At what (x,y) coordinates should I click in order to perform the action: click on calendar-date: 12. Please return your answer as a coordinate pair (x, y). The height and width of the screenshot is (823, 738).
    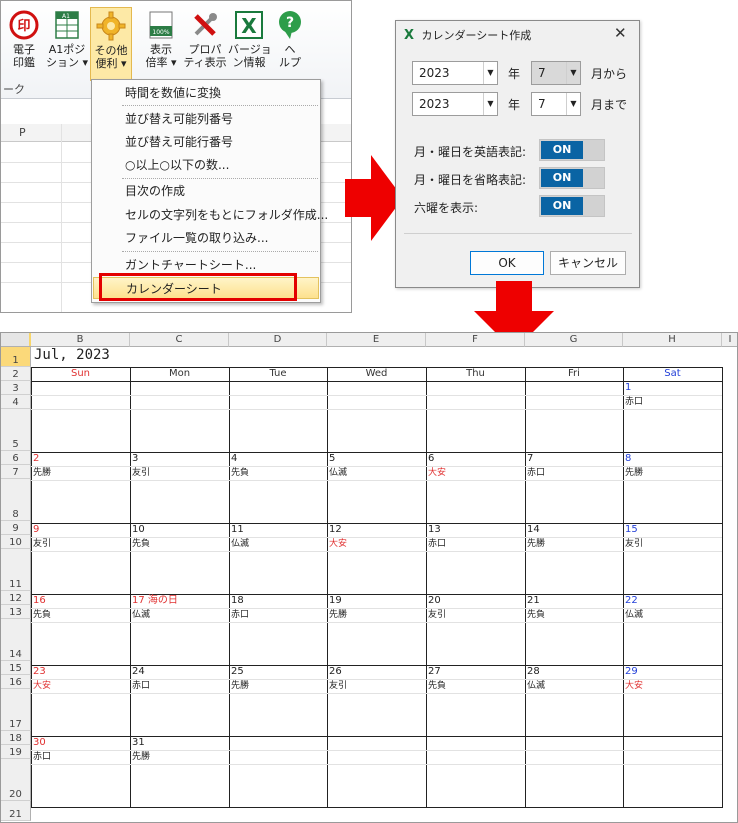
    Looking at the image, I should click on (335, 530).